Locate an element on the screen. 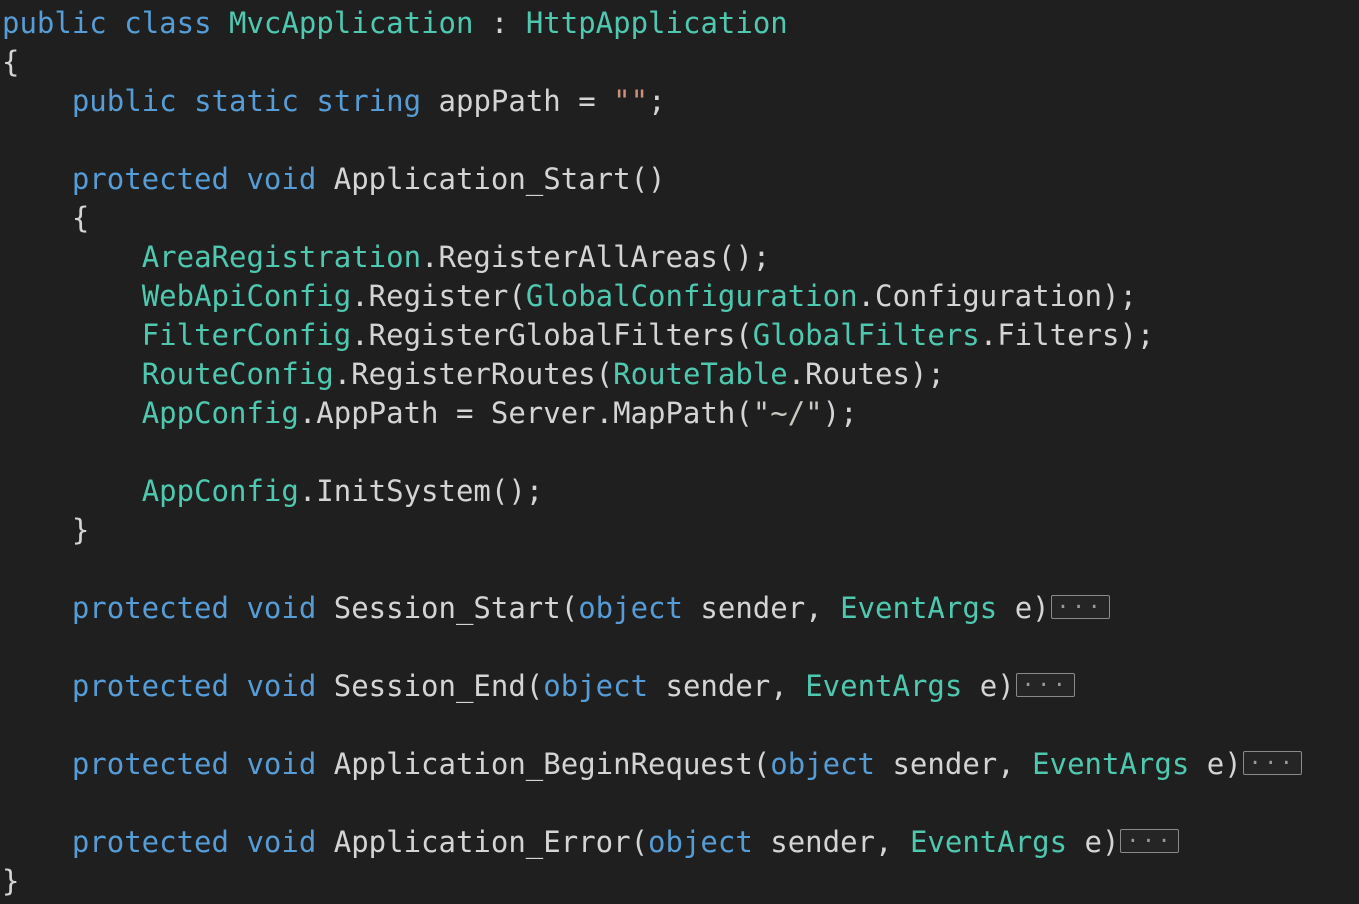 This screenshot has height=904, width=1359. call-initsystem: .InitSystem(); is located at coordinates (421, 491).